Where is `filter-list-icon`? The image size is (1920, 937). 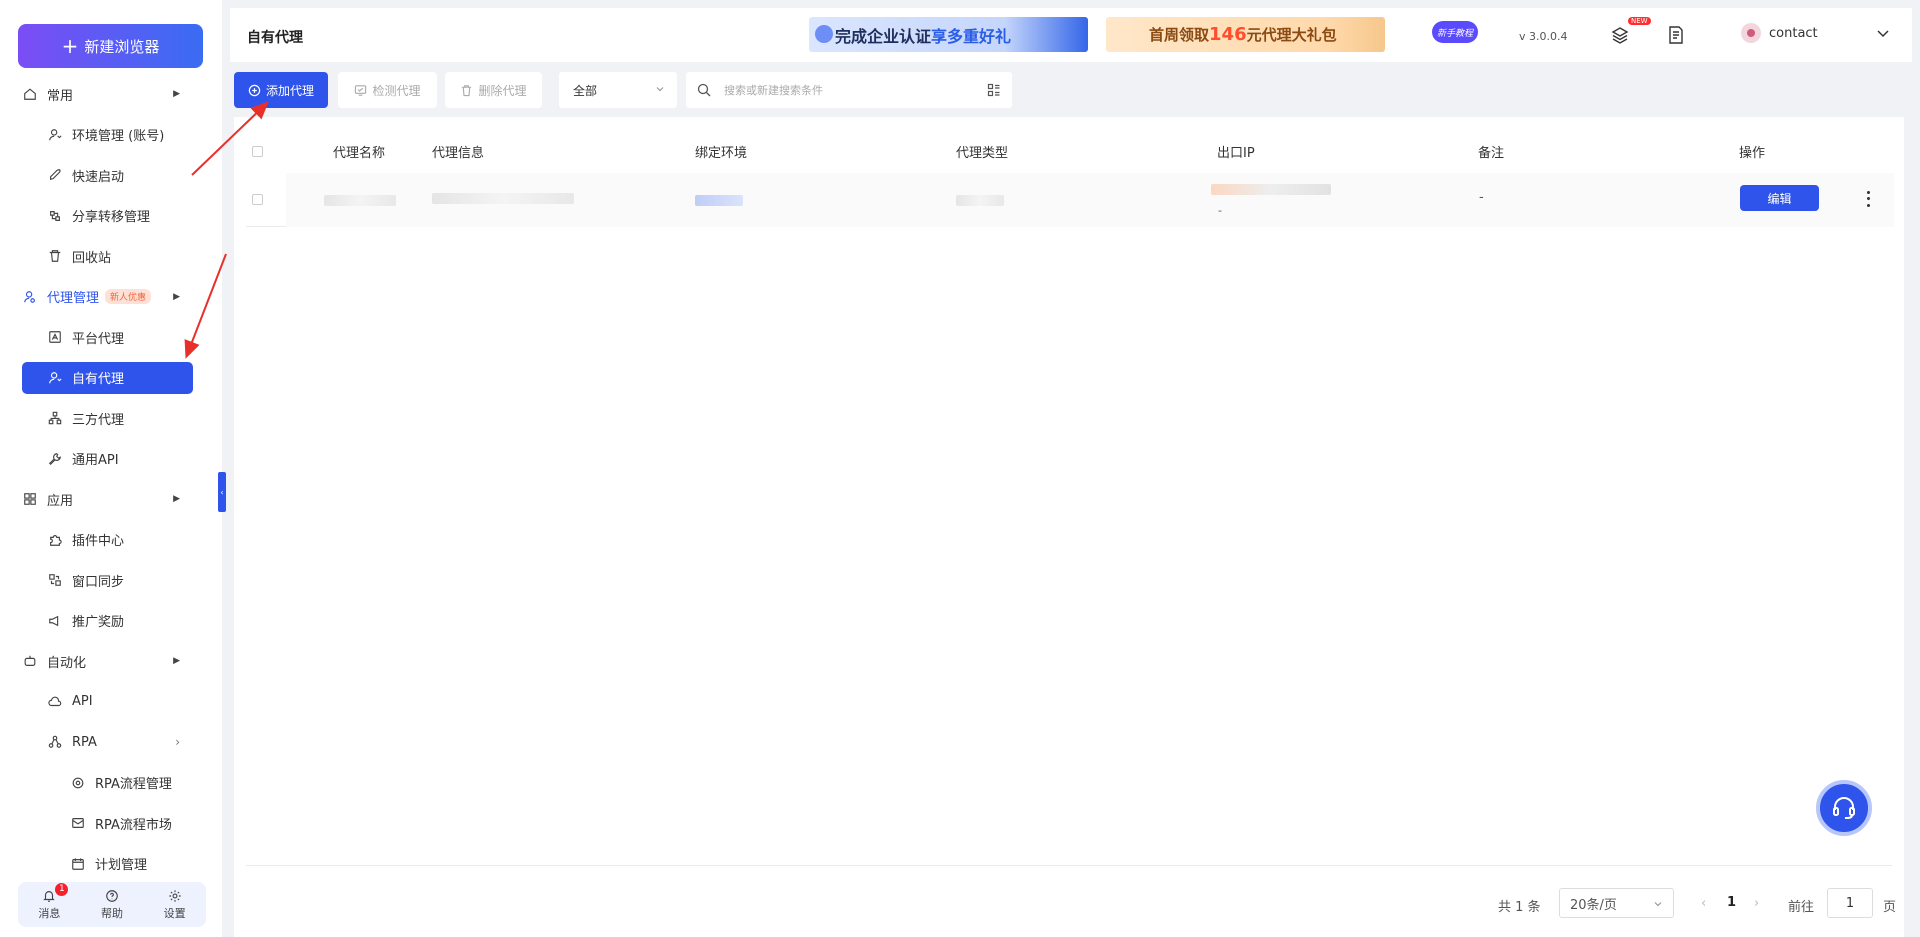
filter-list-icon is located at coordinates (994, 90).